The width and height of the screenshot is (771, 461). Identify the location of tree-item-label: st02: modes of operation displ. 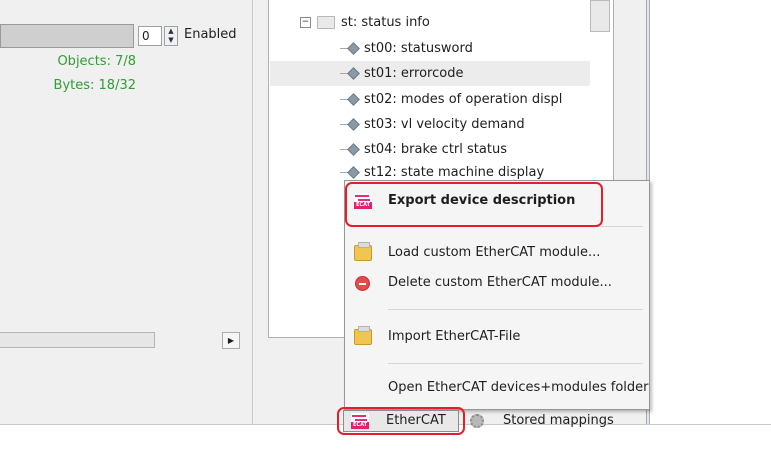
(463, 99).